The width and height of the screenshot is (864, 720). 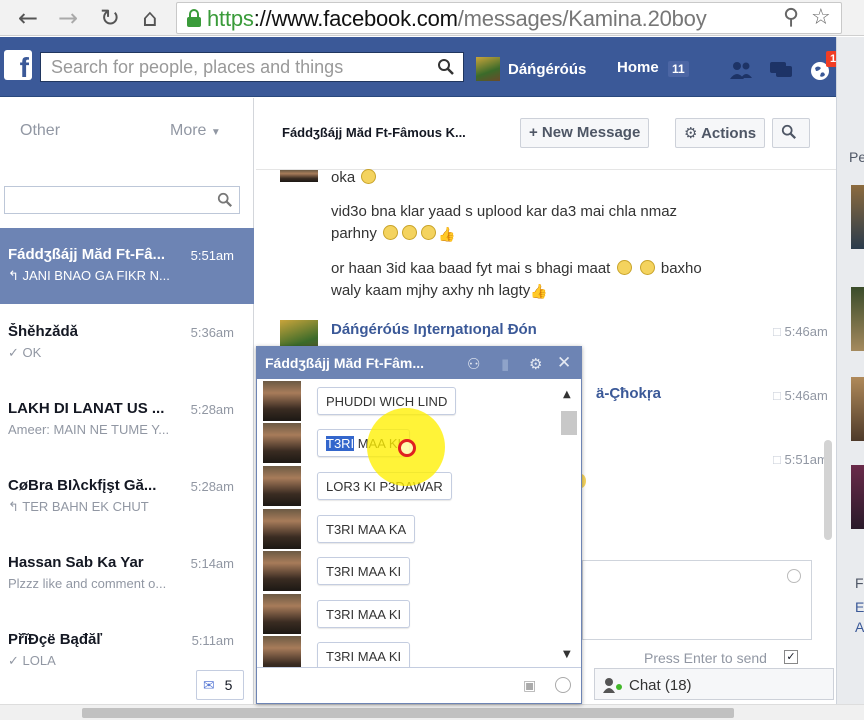 What do you see at coordinates (76, 562) in the screenshot?
I see `thread-name: Hassan Sab Ka Yar` at bounding box center [76, 562].